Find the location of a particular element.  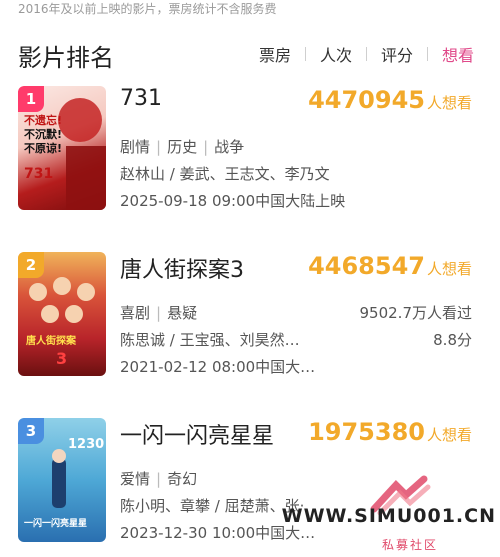

svg-text: 一闪一闪亮星星 is located at coordinates (55, 523).